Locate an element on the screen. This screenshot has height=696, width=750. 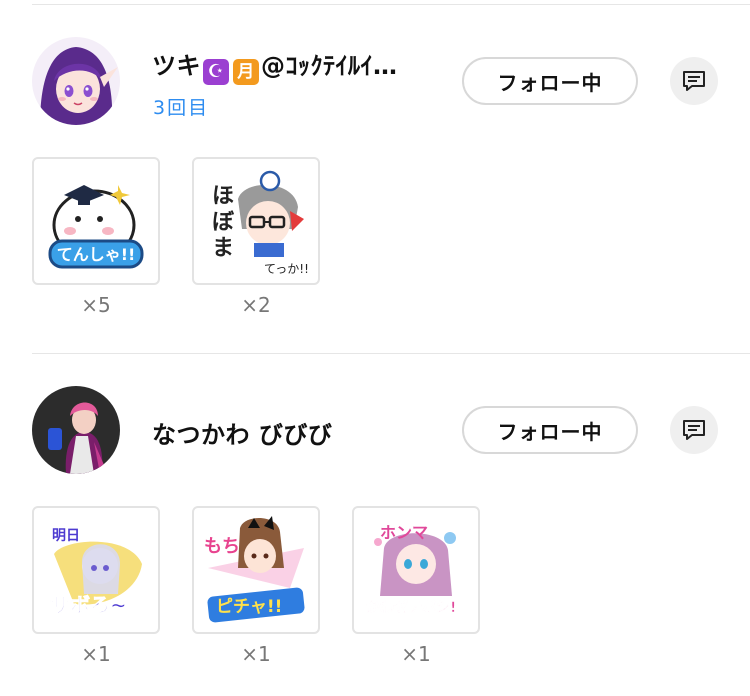
sticker-ashita-sabo: 明日 サボろ~ is located at coordinates (96, 570).